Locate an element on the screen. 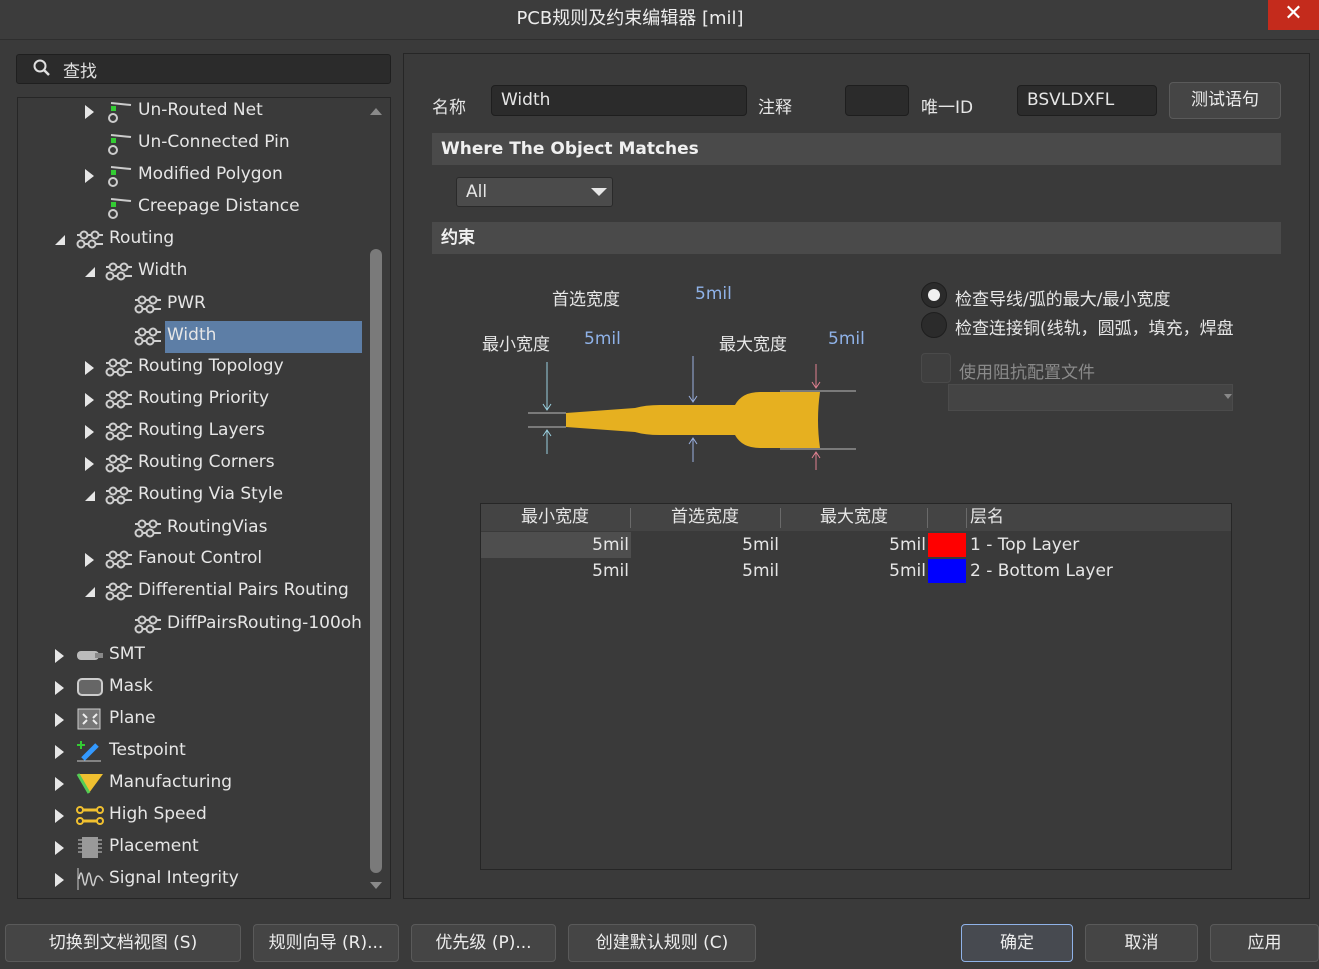 The width and height of the screenshot is (1319, 969). column-header-min: 最小宽度 is located at coordinates (555, 517).